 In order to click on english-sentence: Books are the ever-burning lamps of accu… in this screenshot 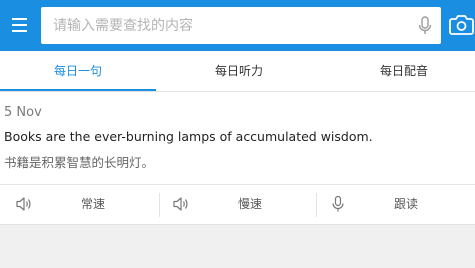, I will do `click(188, 136)`.